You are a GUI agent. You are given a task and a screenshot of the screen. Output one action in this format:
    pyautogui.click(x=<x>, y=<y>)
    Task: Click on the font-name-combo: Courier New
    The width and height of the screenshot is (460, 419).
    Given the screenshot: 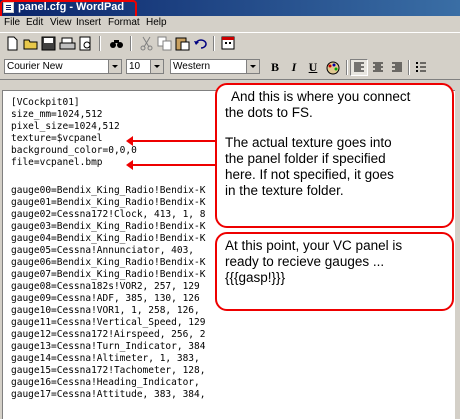 What is the action you would take?
    pyautogui.click(x=63, y=66)
    